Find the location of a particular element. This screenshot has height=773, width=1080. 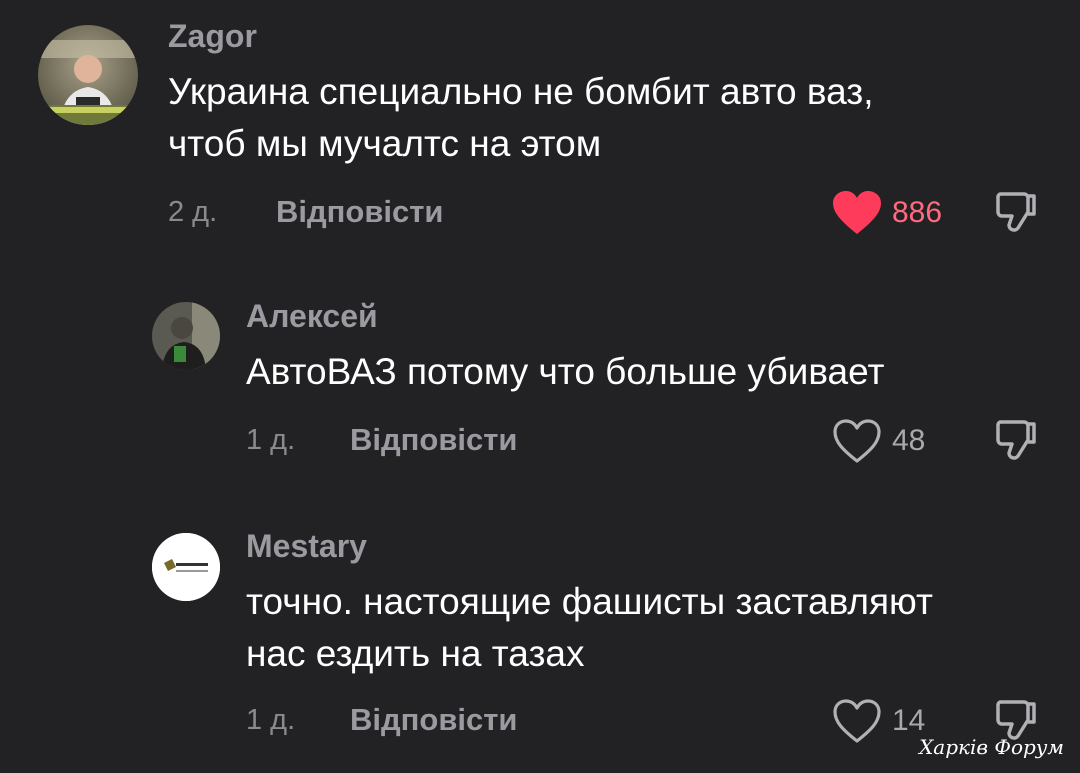

watermark: Харків Форум is located at coordinates (991, 747).